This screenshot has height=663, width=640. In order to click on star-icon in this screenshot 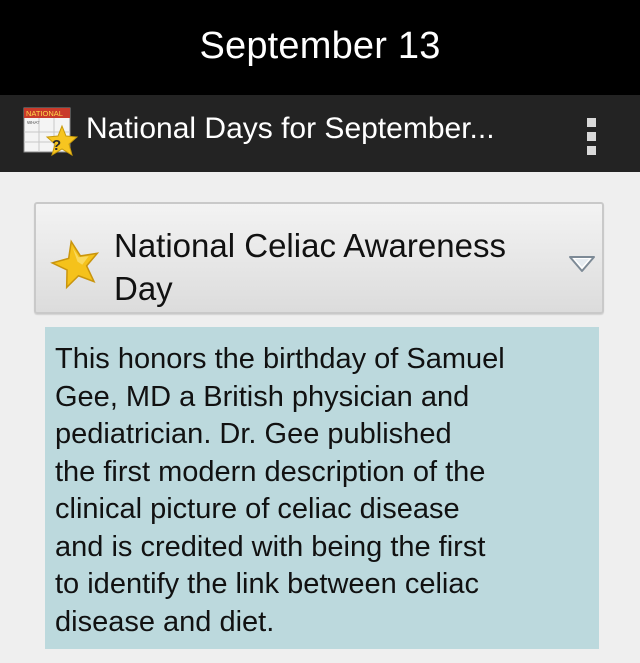, I will do `click(75, 264)`.